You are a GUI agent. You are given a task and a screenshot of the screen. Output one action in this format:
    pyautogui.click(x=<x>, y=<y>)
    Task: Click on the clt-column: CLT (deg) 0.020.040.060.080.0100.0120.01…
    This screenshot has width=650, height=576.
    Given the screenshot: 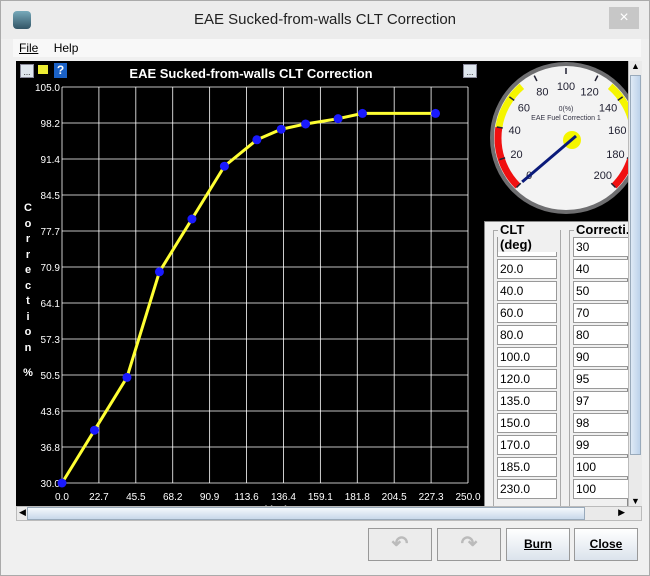 What is the action you would take?
    pyautogui.click(x=527, y=364)
    